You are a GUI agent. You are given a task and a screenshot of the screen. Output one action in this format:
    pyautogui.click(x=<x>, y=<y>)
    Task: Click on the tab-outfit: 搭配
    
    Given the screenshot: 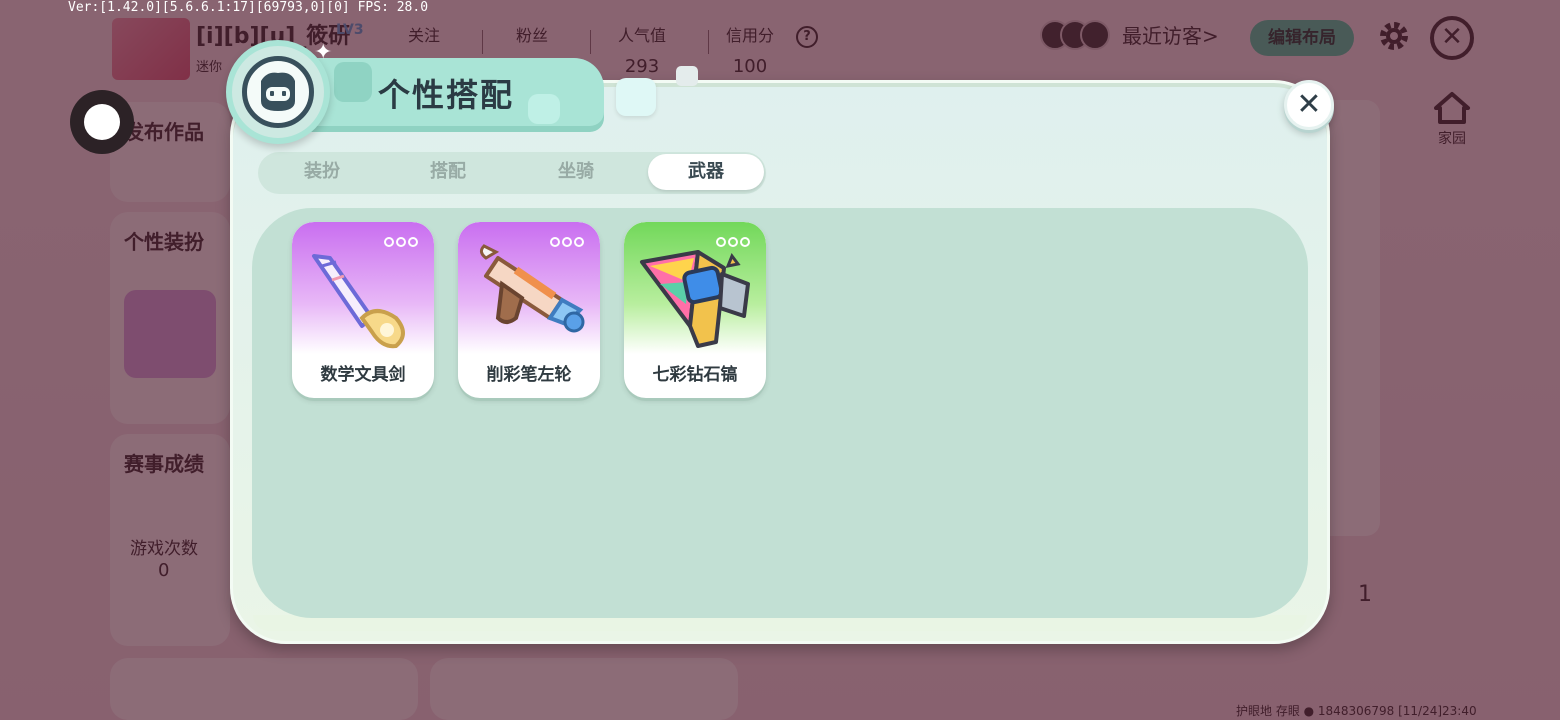 What is the action you would take?
    pyautogui.click(x=448, y=172)
    